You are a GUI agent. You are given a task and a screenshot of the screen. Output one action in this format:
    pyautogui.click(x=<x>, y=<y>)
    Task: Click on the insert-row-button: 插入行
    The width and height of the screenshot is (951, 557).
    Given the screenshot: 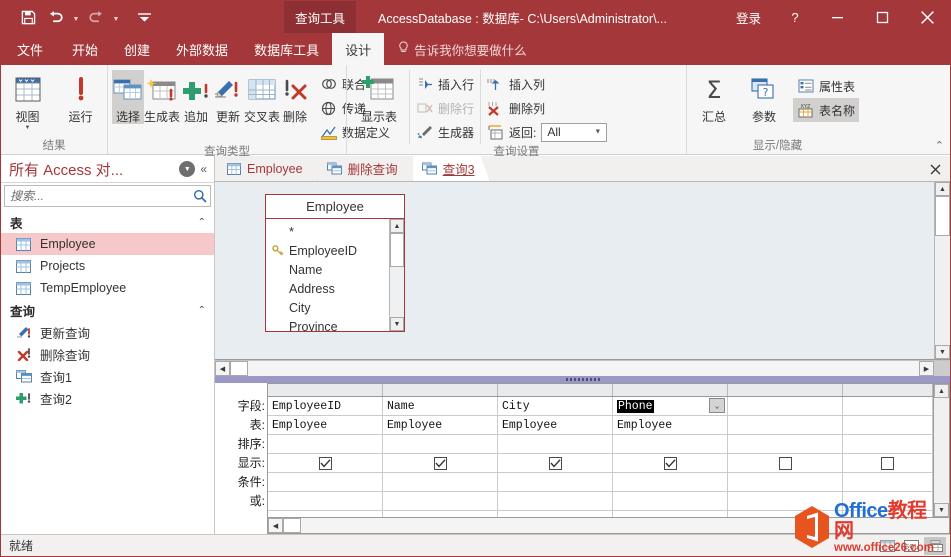 What is the action you would take?
    pyautogui.click(x=445, y=84)
    